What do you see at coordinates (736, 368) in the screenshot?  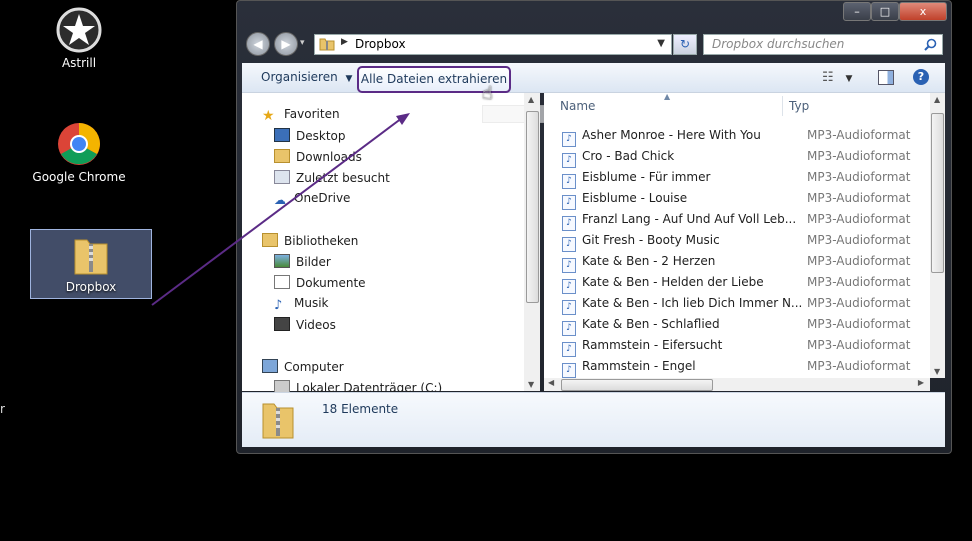 I see `file-row: ♪ Rammstein - Engel MP3-Audioformat` at bounding box center [736, 368].